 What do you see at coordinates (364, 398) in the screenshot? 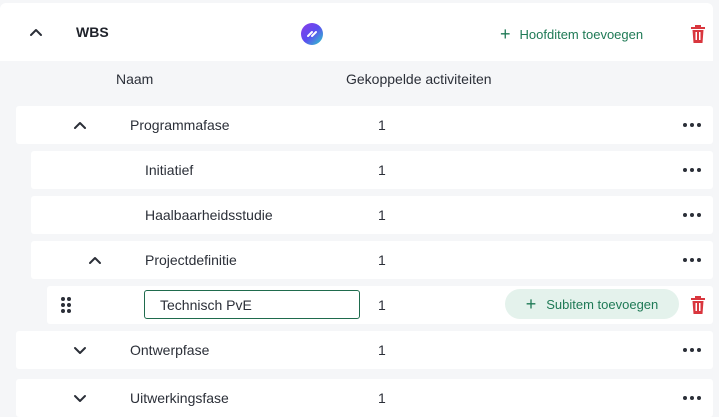
I see `wbs-row: Uitwerkingsfase 1` at bounding box center [364, 398].